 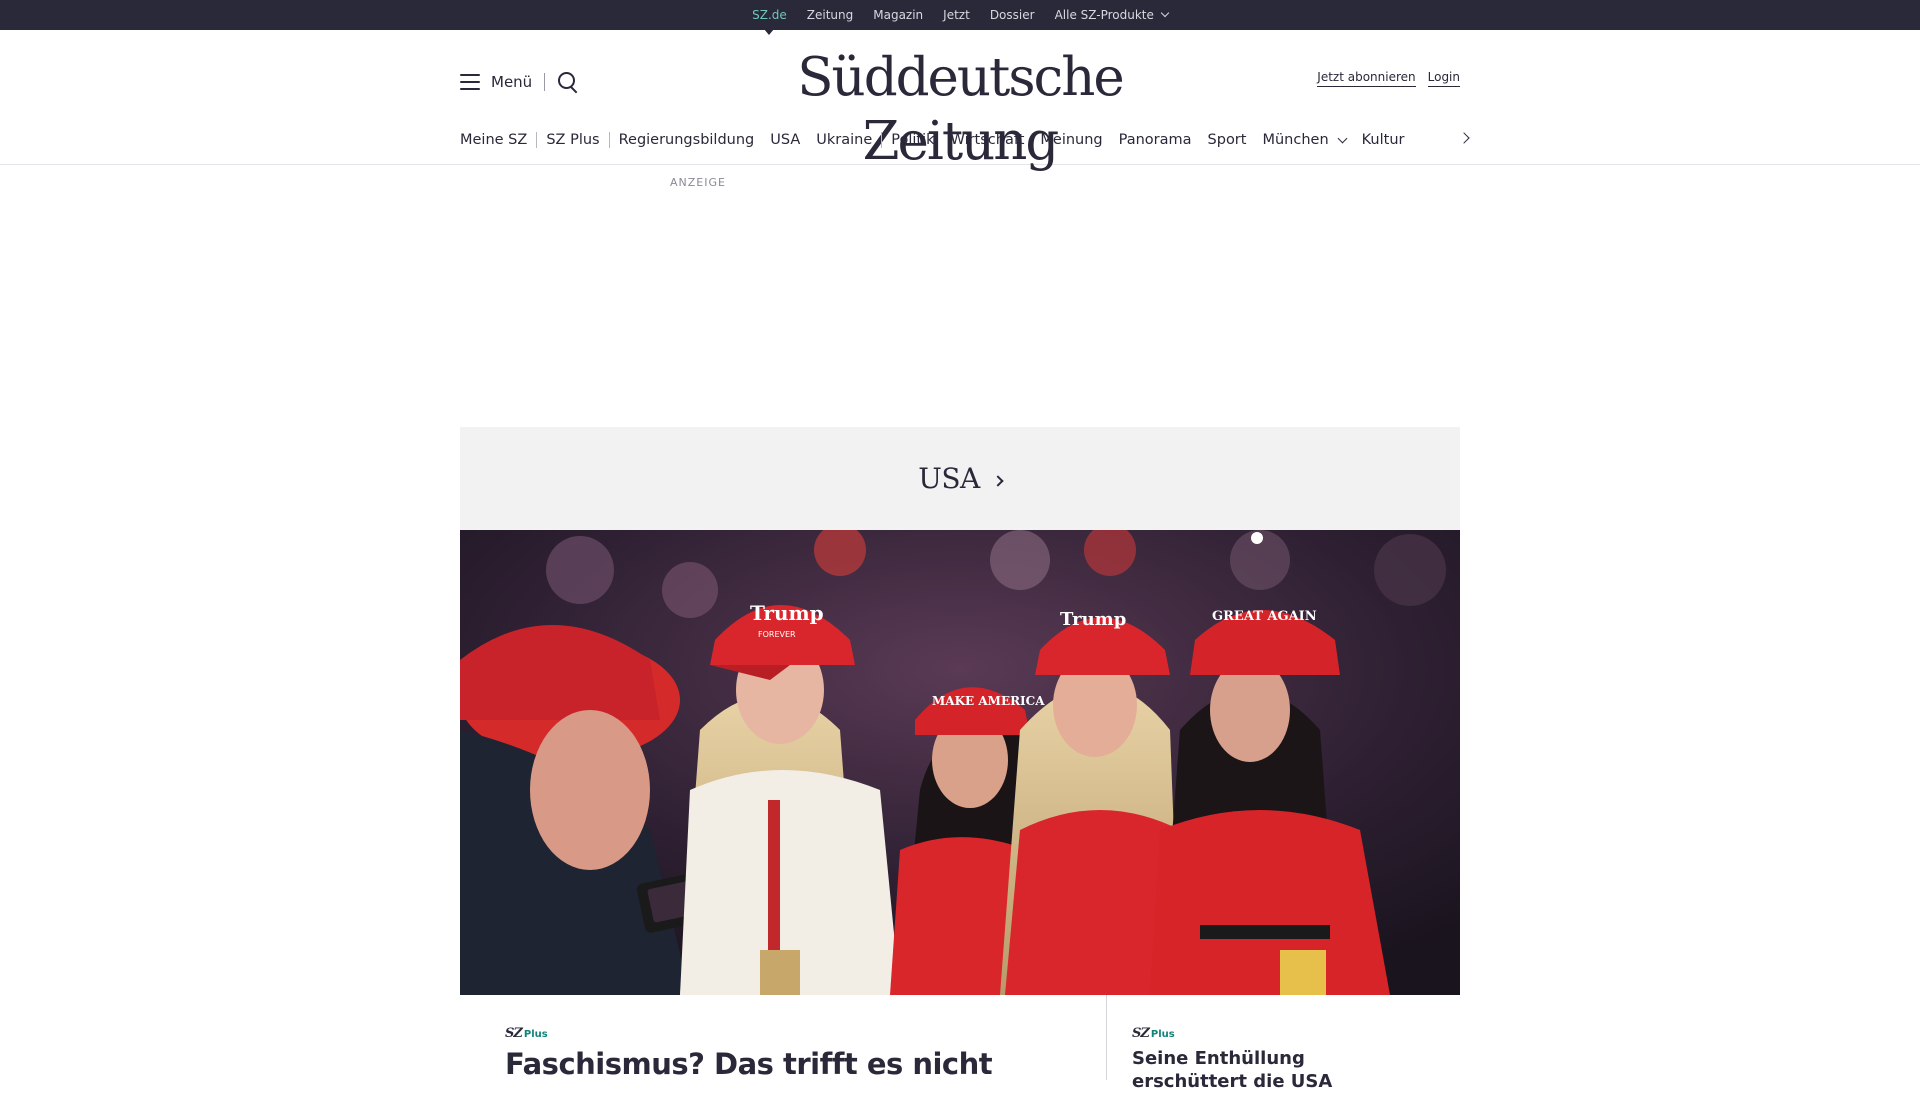 I want to click on menu-search-area: Menü, so click(x=519, y=82).